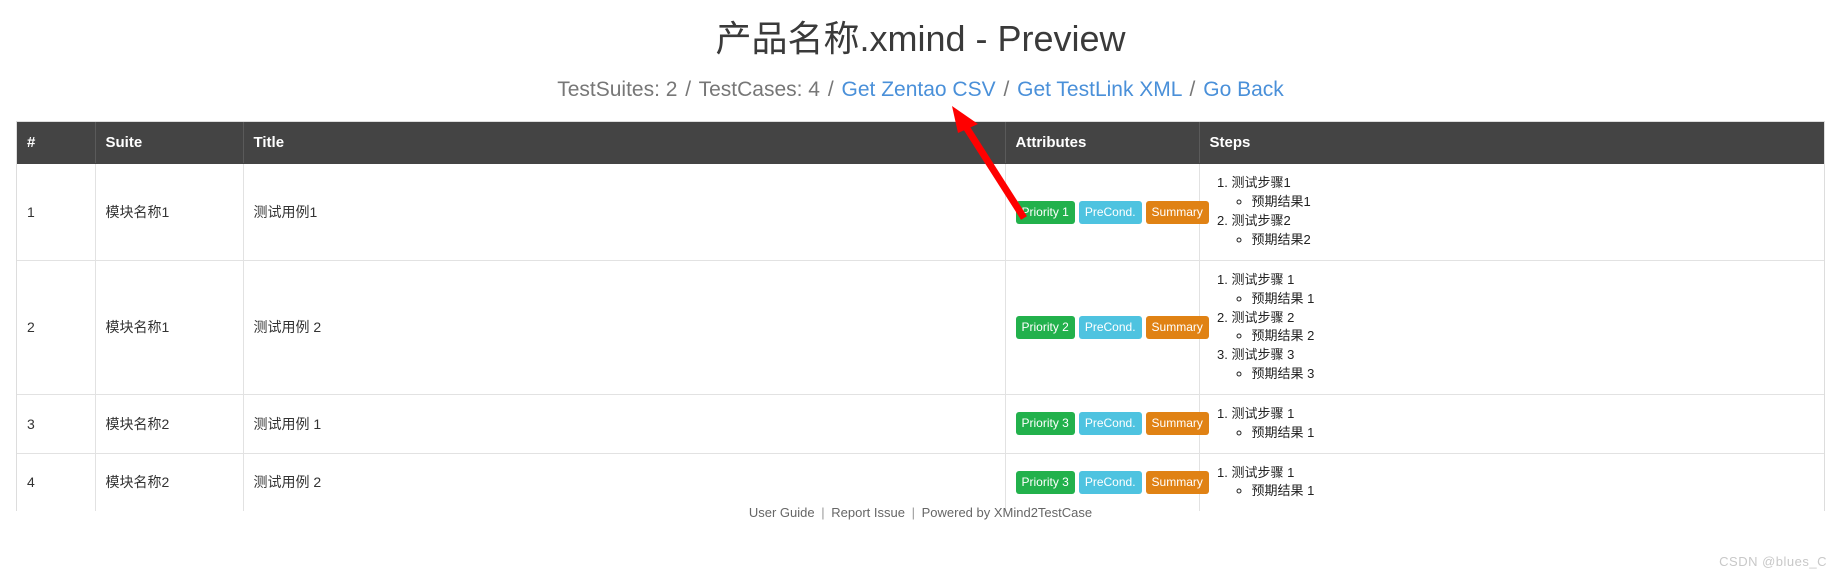 The height and width of the screenshot is (578, 1841). What do you see at coordinates (1045, 212) in the screenshot?
I see `priority-badge: Priority 1` at bounding box center [1045, 212].